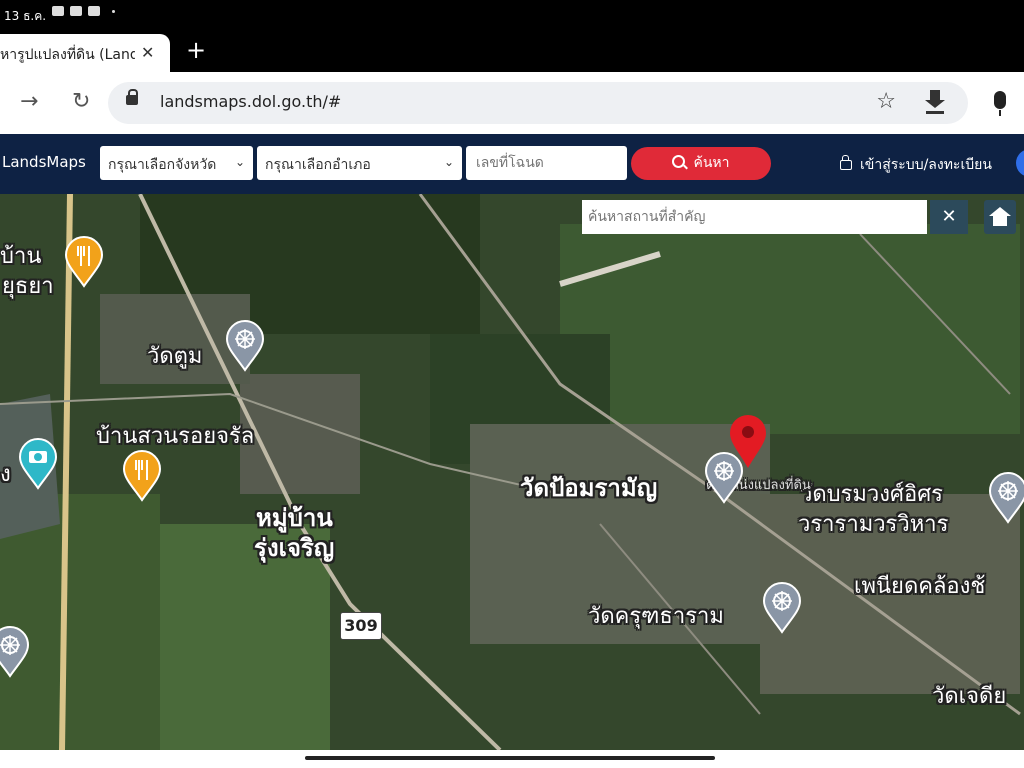 This screenshot has width=1024, height=768. Describe the element at coordinates (512, 15) in the screenshot. I see `system-status-bar: 13 ธ.ค.` at that location.